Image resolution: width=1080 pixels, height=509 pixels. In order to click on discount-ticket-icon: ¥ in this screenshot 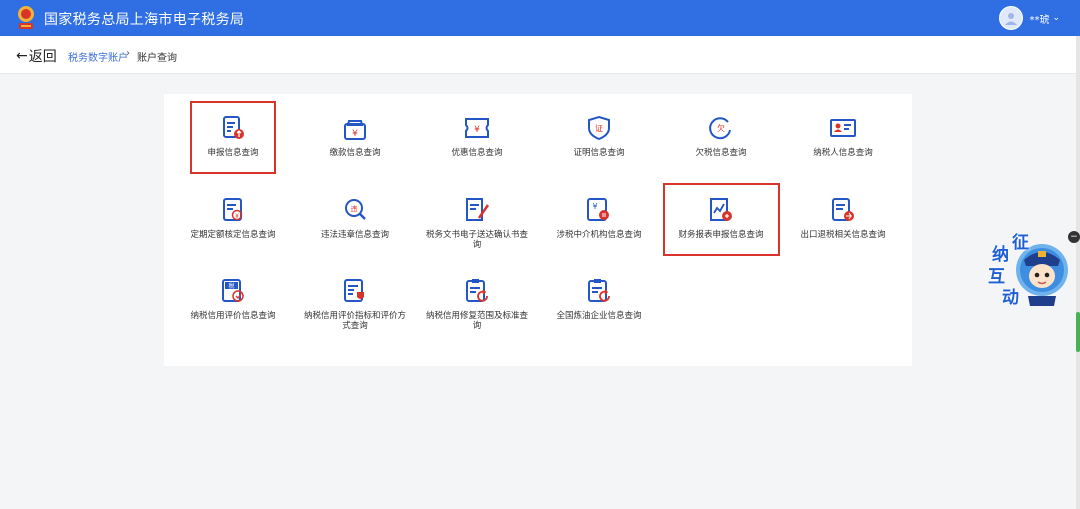, I will do `click(477, 128)`.